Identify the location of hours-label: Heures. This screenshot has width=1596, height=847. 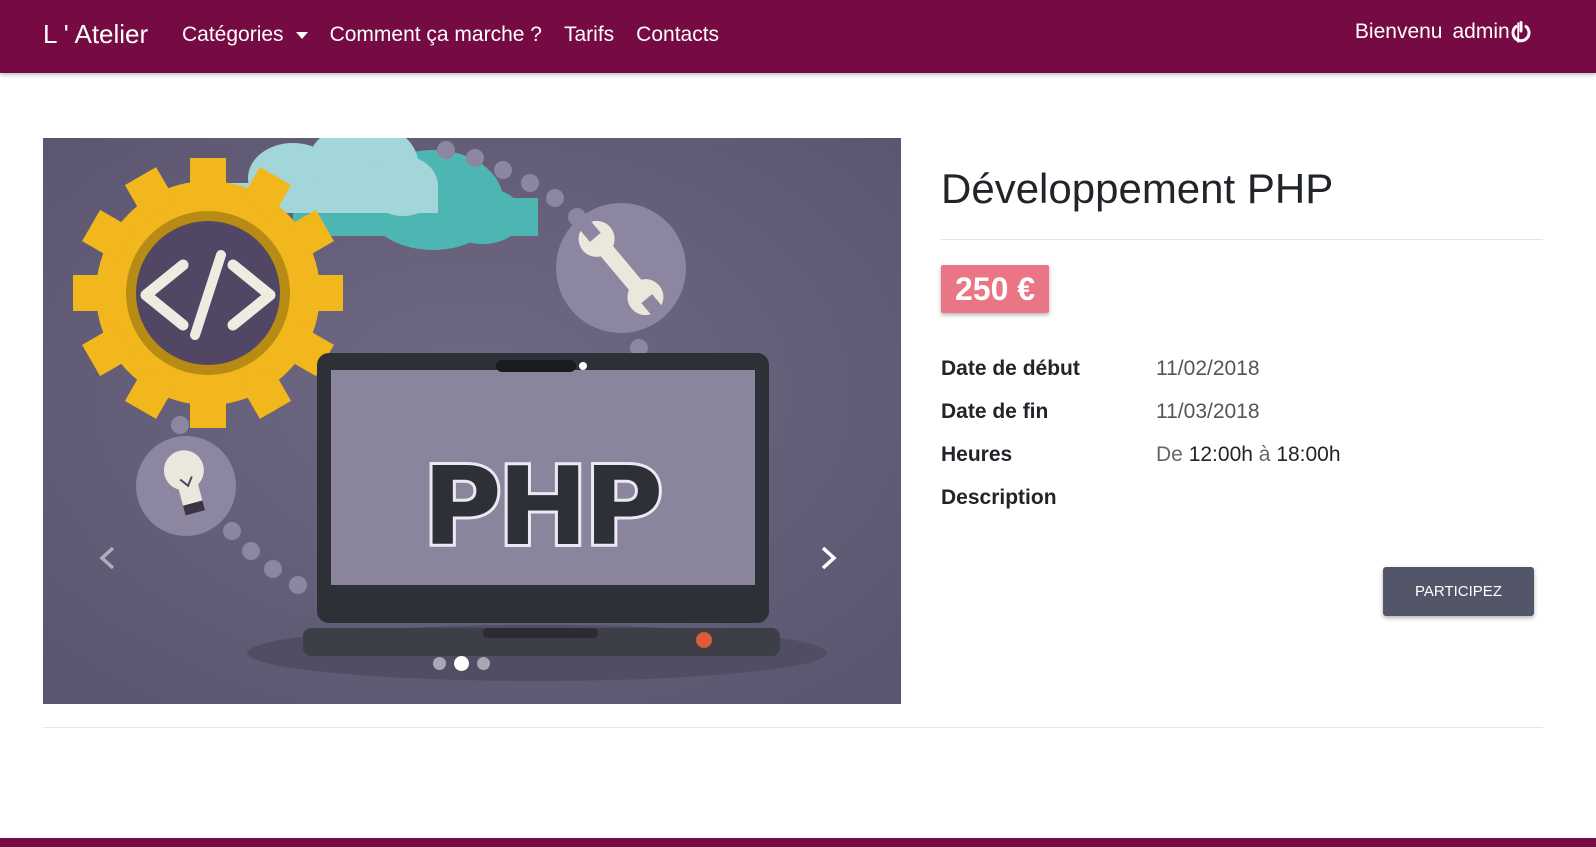
(977, 454).